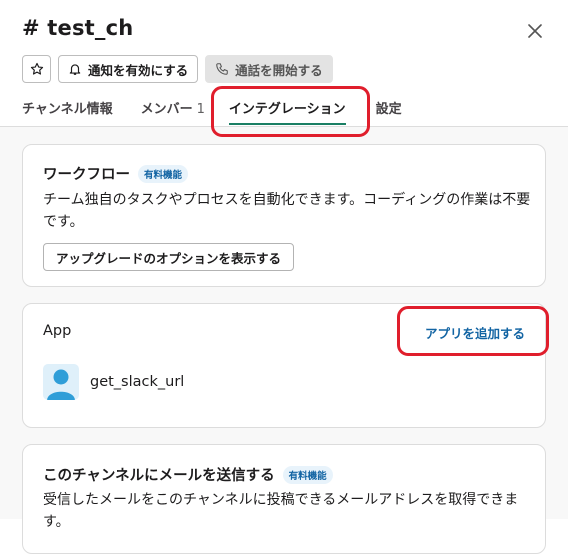  I want to click on channel-action-buttons: 通知を有効にする 通話を開始する, so click(177, 69).